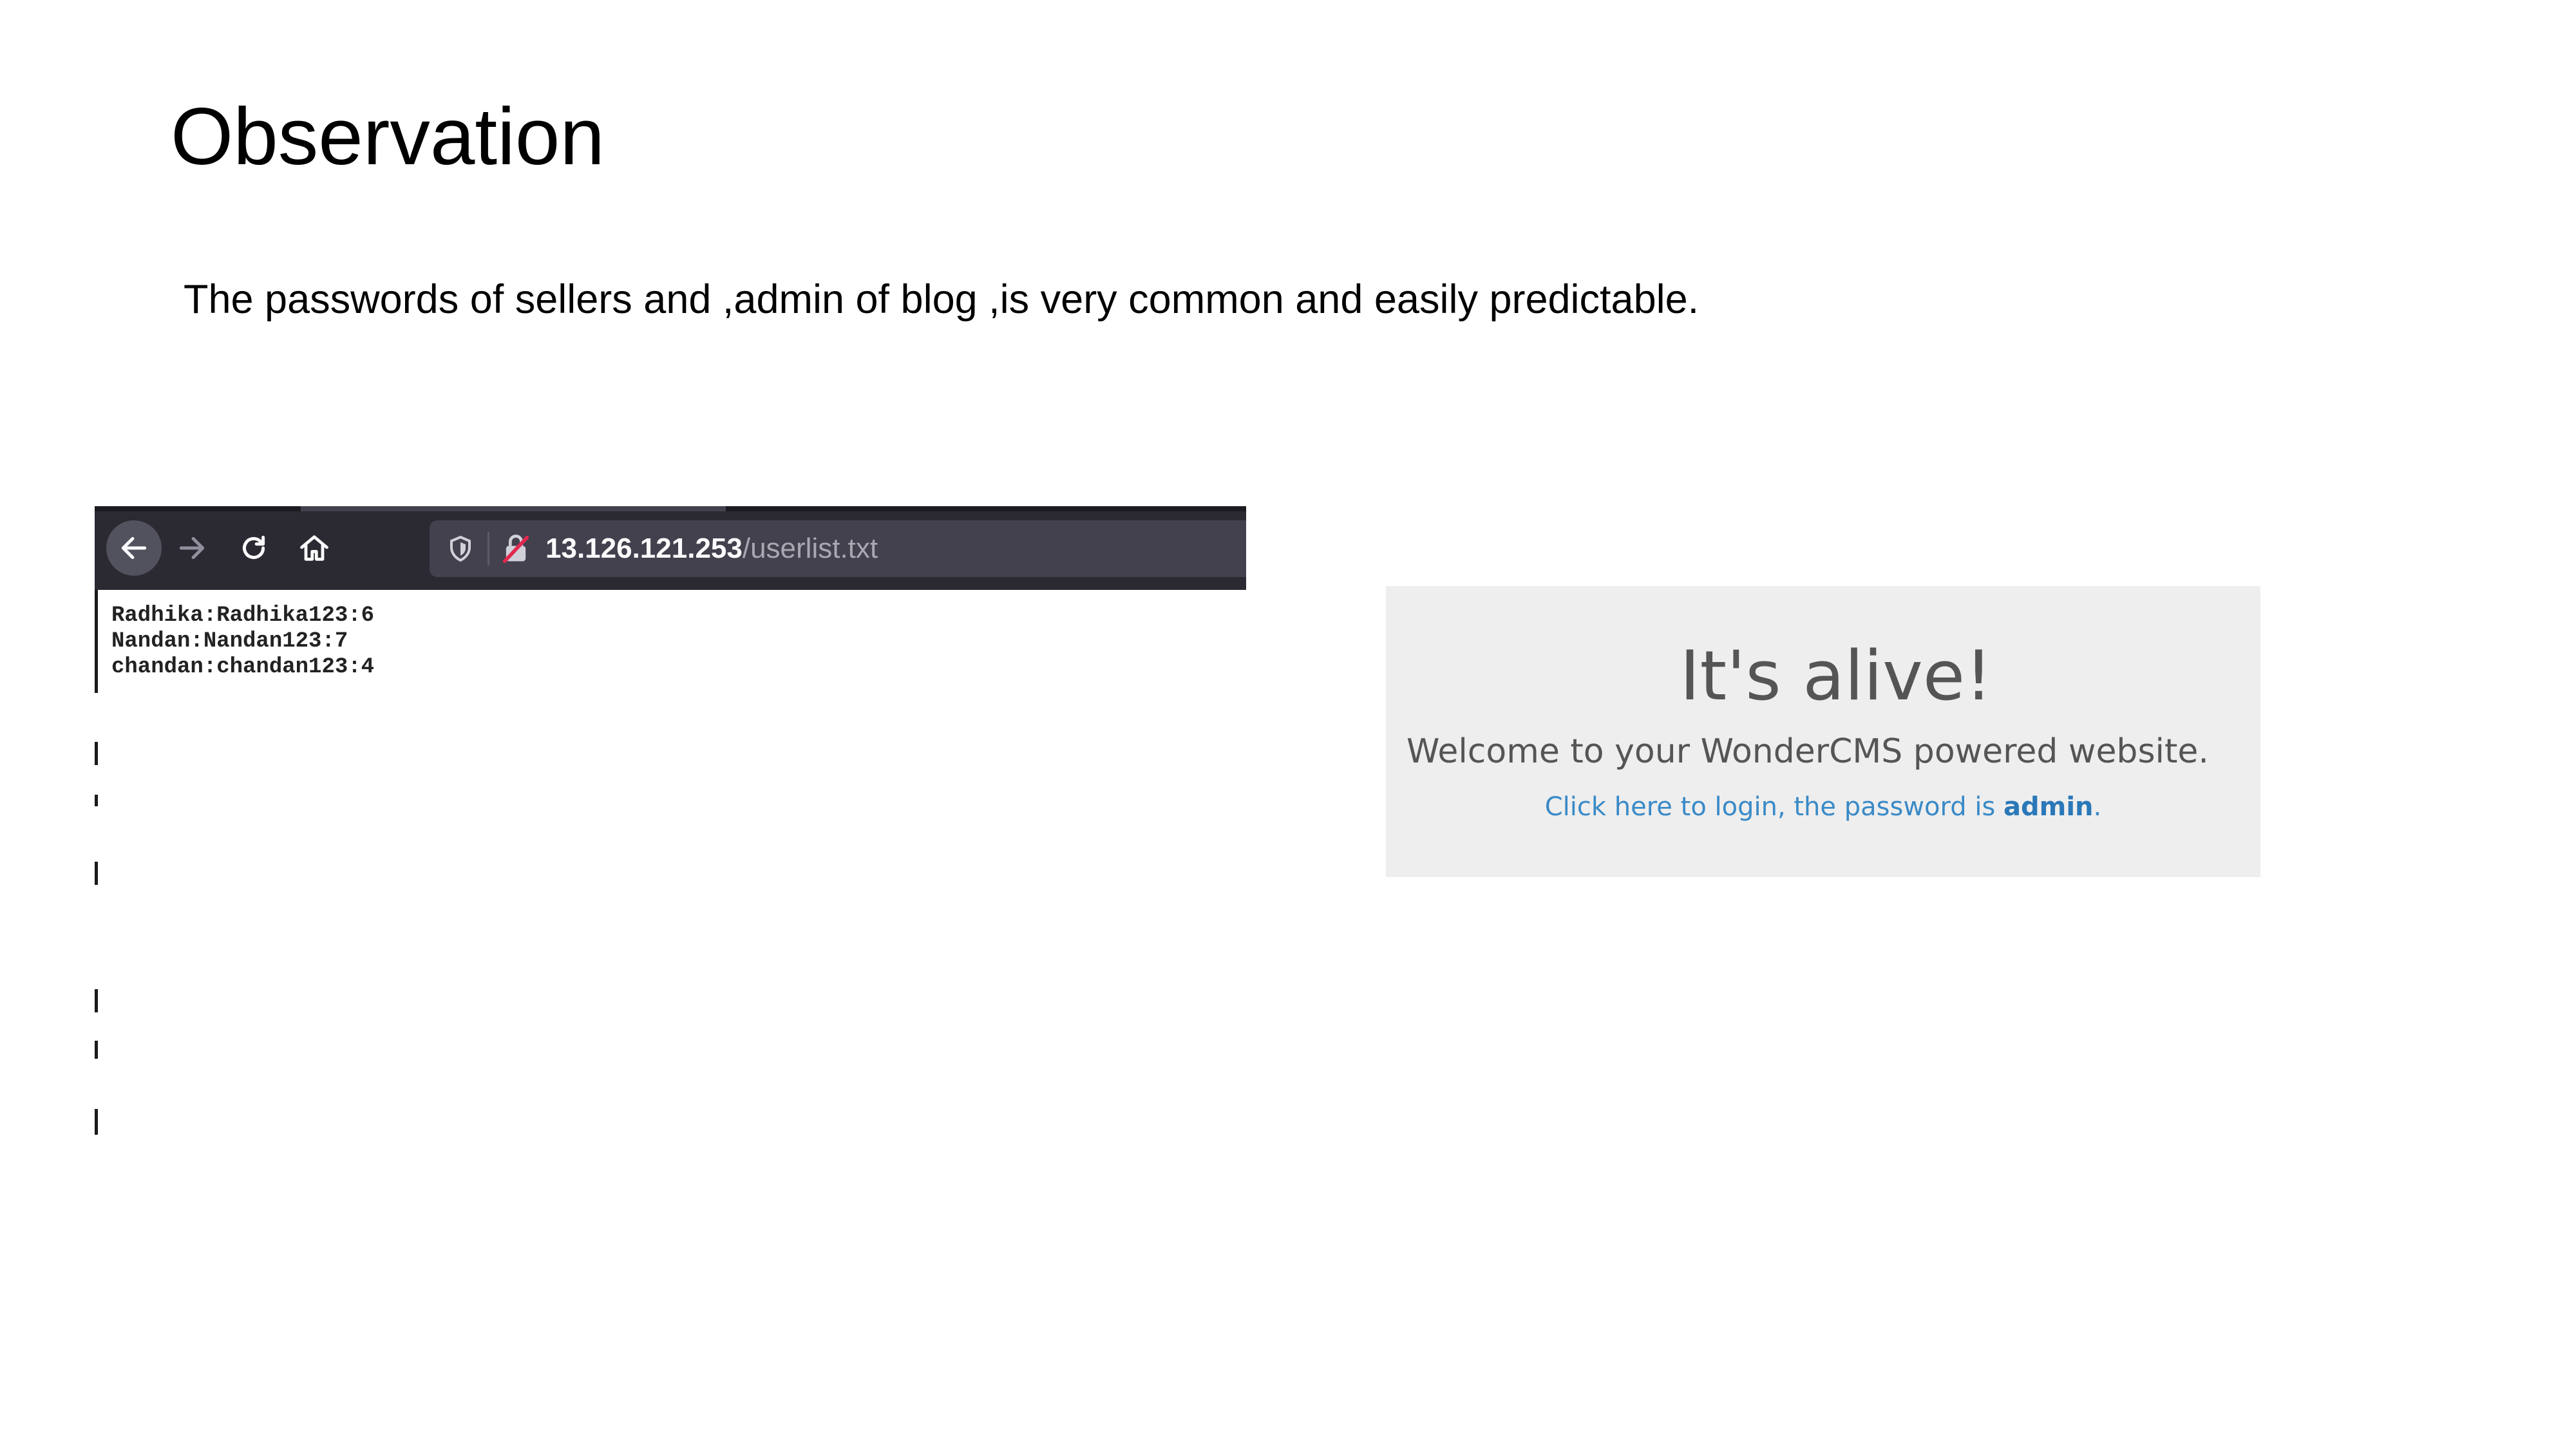 Image resolution: width=2576 pixels, height=1449 pixels. What do you see at coordinates (2097, 807) in the screenshot?
I see `cms-login-suffix: .` at bounding box center [2097, 807].